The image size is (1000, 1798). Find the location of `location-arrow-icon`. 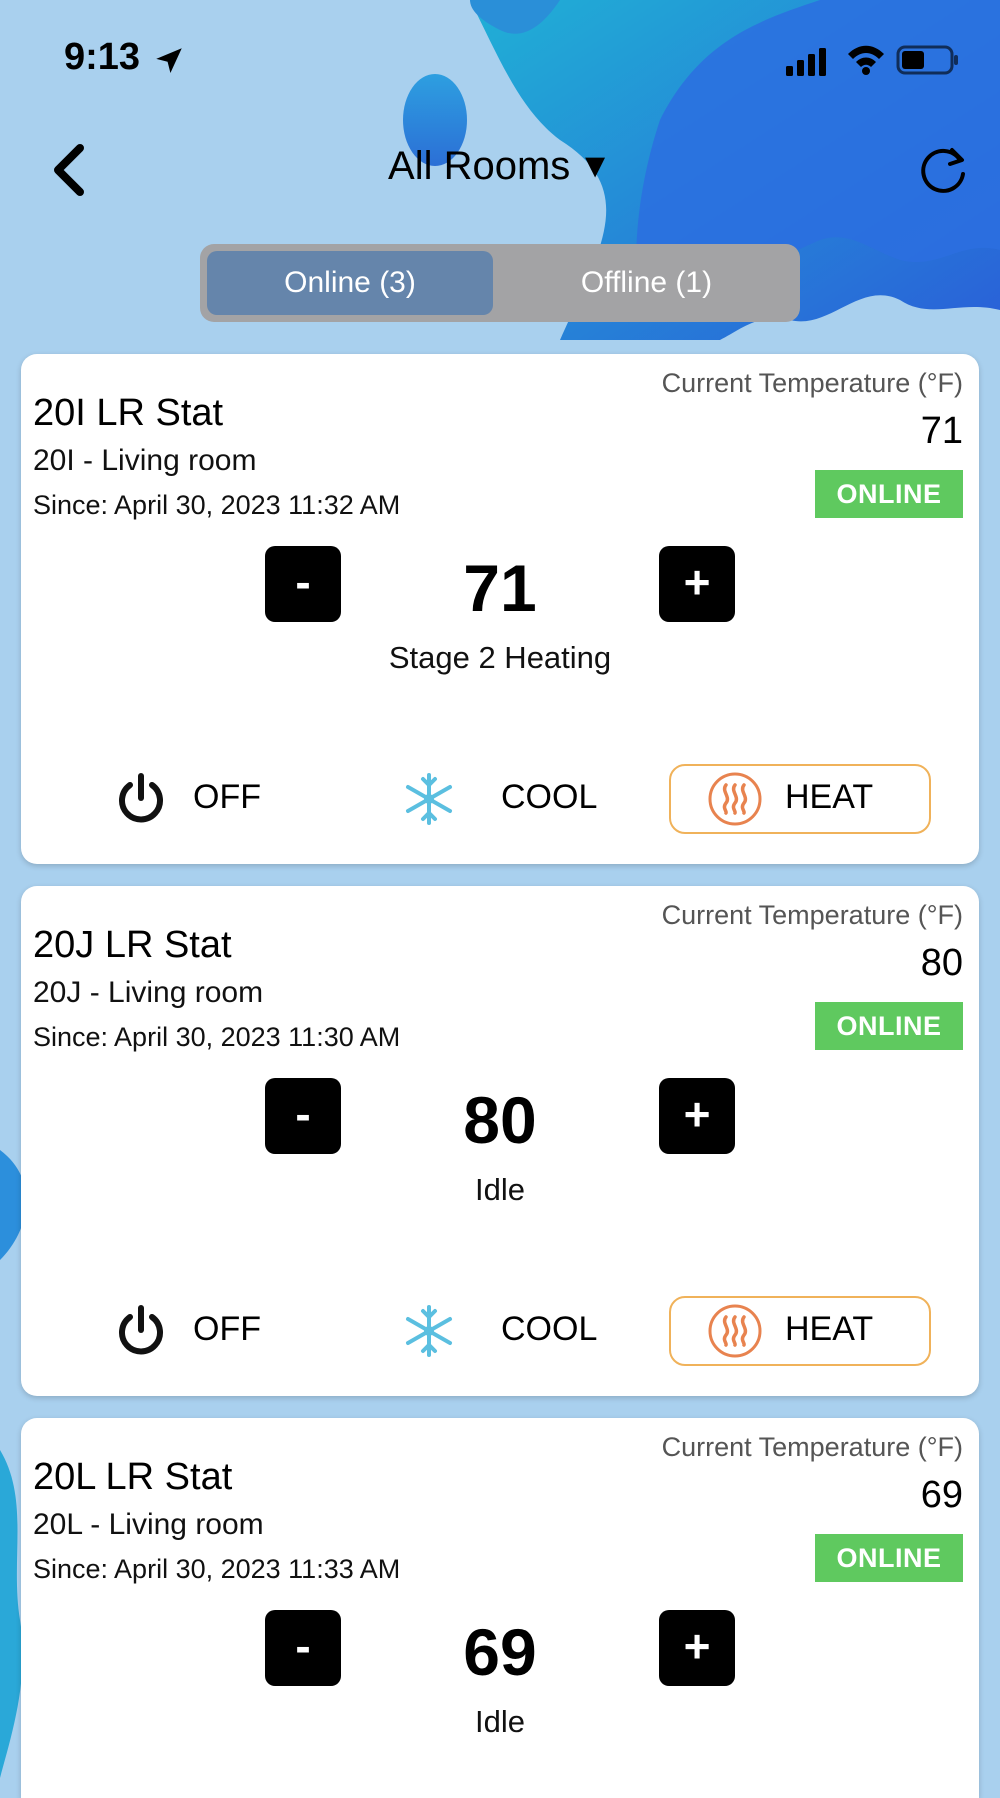

location-arrow-icon is located at coordinates (169, 61).